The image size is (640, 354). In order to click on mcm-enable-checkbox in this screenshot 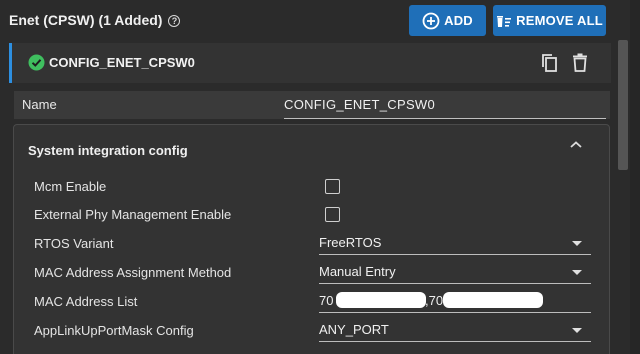, I will do `click(332, 186)`.